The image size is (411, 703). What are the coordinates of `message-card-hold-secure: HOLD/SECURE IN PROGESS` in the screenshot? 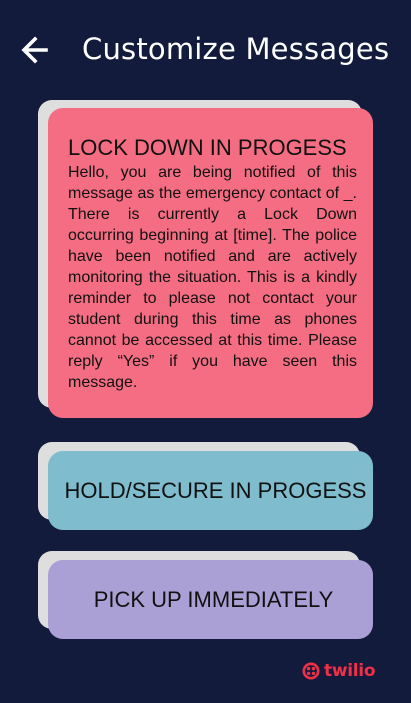 It's located at (210, 490).